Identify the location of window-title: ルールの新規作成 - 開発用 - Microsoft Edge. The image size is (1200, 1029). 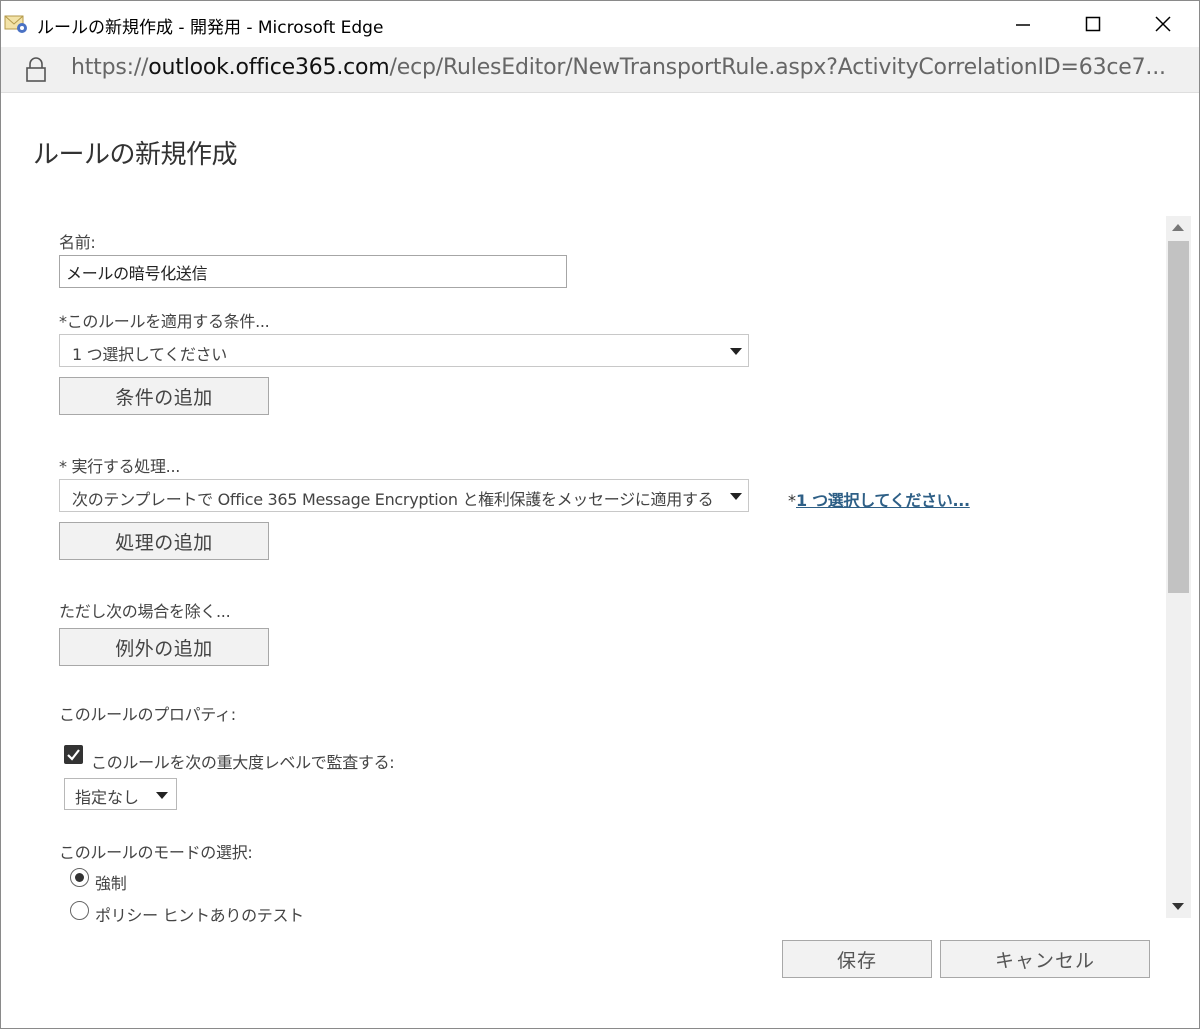
(210, 28).